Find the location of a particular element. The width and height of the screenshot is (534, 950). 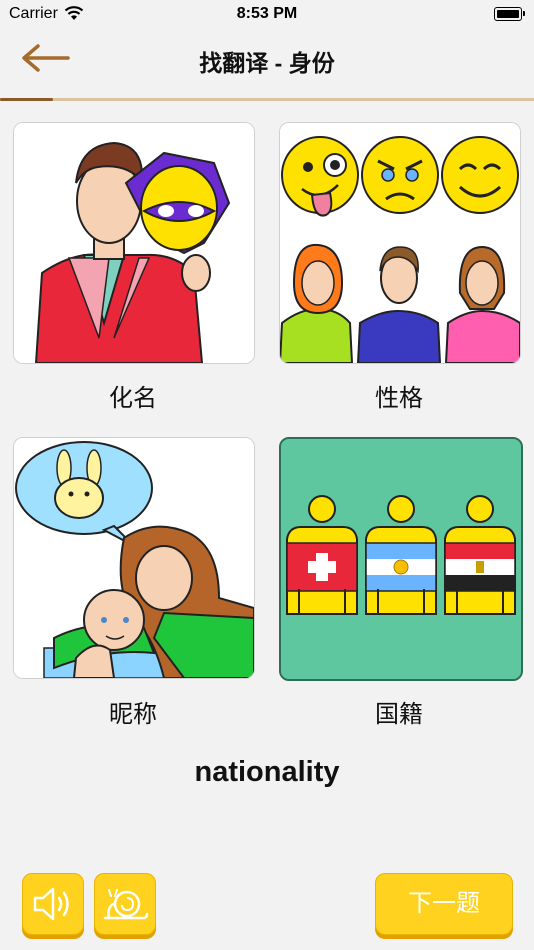

battery-tip is located at coordinates (524, 13).